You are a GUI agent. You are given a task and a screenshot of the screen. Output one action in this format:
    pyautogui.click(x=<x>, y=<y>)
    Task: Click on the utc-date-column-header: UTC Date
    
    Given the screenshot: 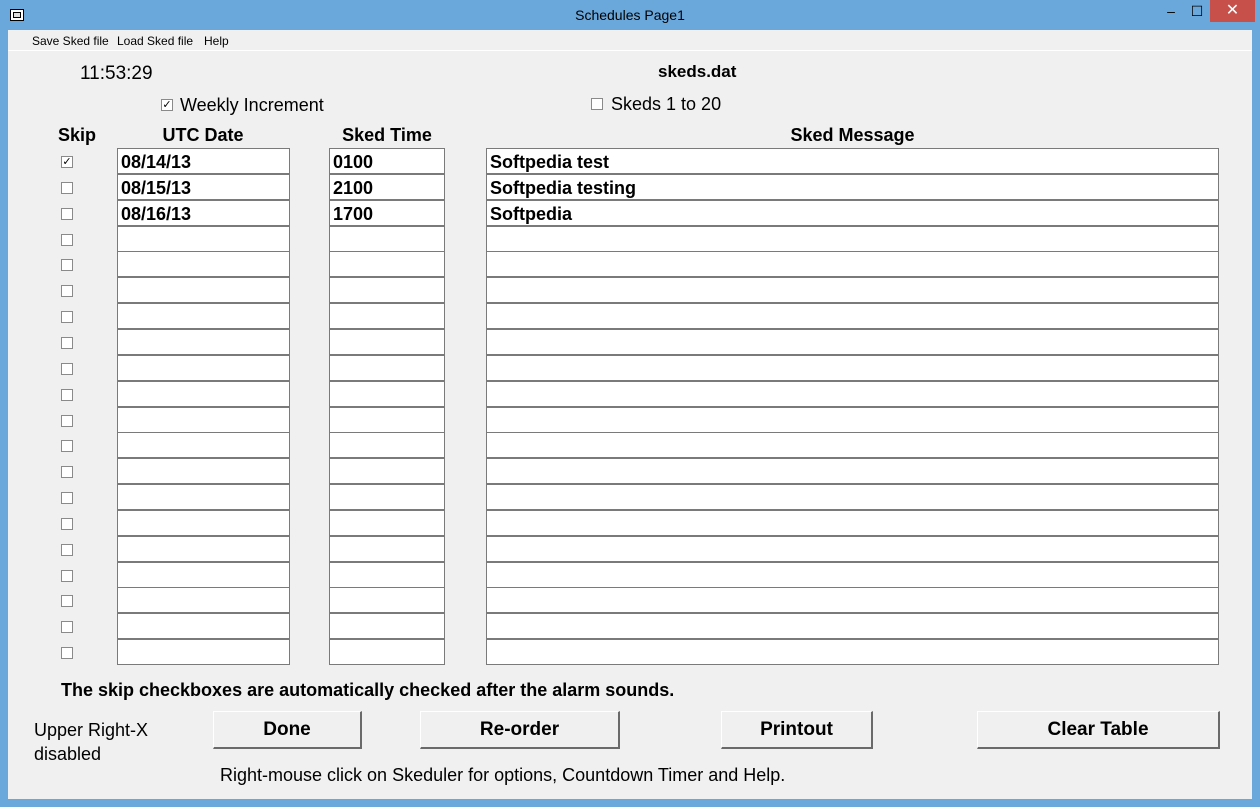 What is the action you would take?
    pyautogui.click(x=203, y=135)
    